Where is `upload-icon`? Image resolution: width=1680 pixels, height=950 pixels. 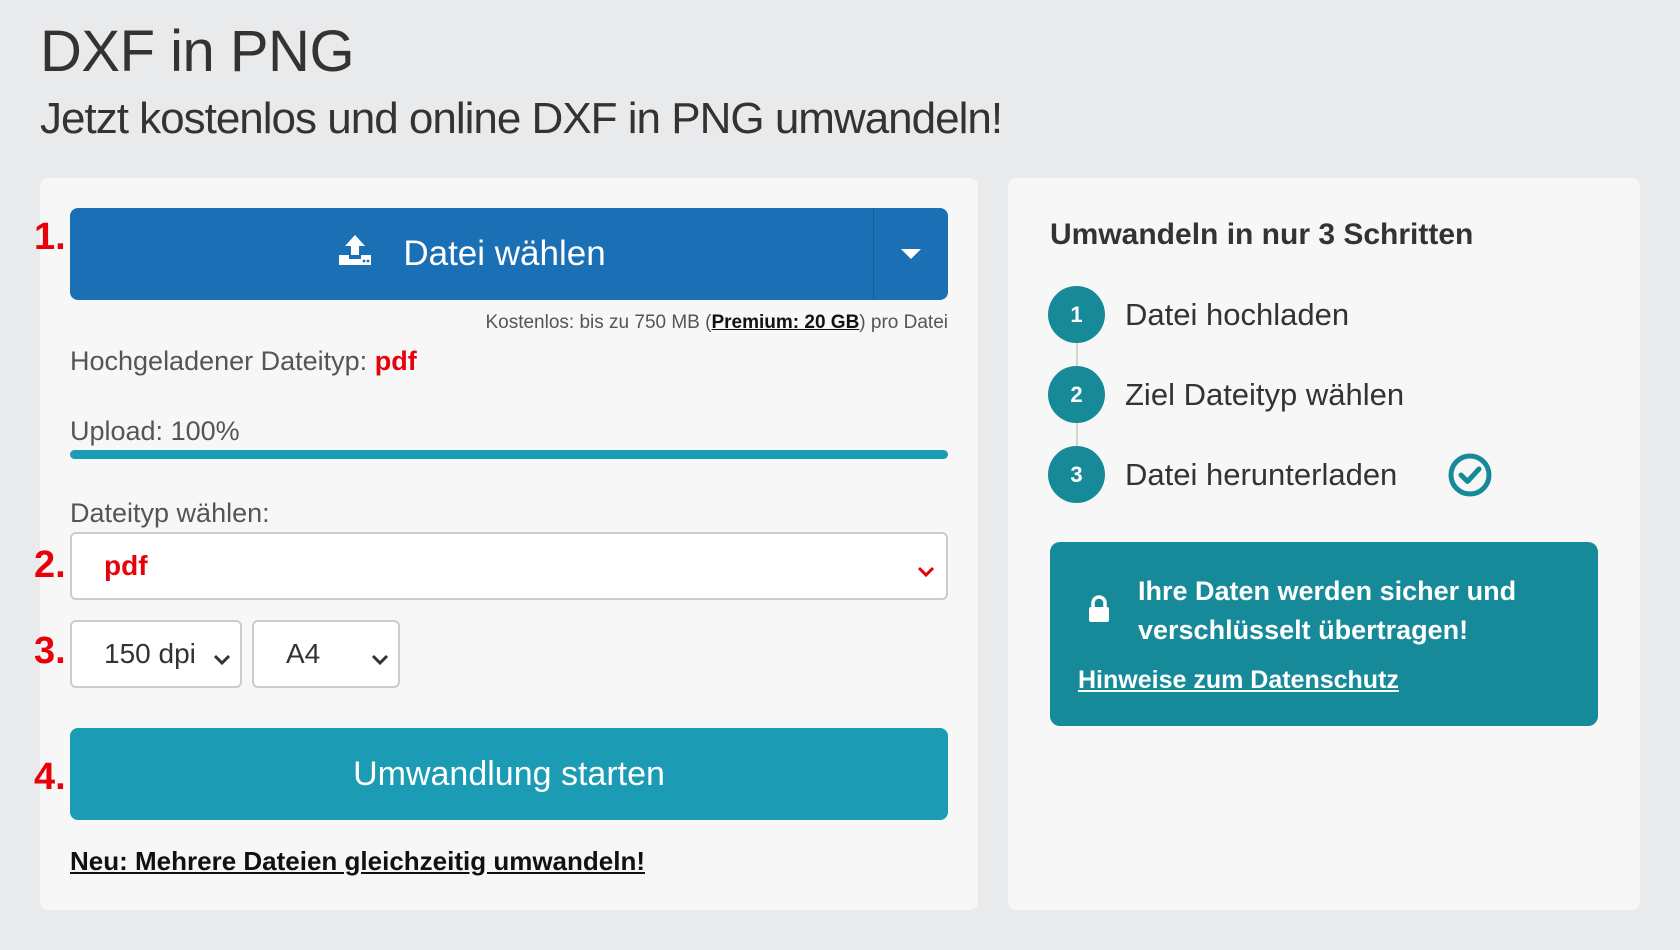
upload-icon is located at coordinates (355, 254).